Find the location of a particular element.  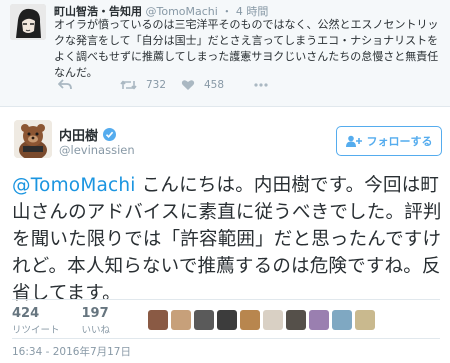

follow-user-icon is located at coordinates (353, 141).